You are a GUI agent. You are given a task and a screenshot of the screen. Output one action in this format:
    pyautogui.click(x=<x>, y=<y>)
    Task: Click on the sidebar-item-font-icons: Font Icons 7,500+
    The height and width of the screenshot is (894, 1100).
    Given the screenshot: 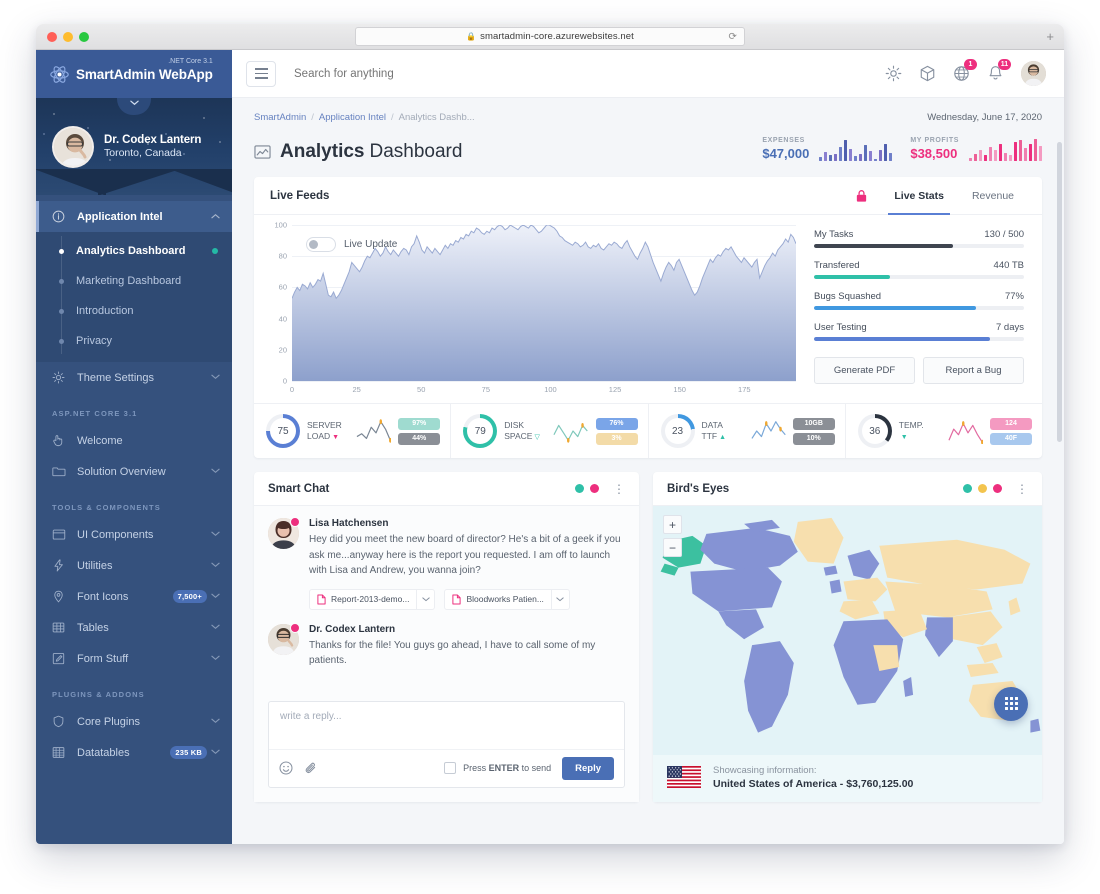 What is the action you would take?
    pyautogui.click(x=134, y=596)
    